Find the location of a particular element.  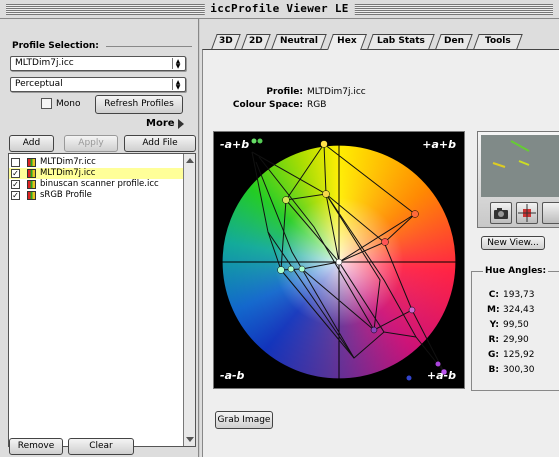

hue-key-b: B: is located at coordinates (493, 370).